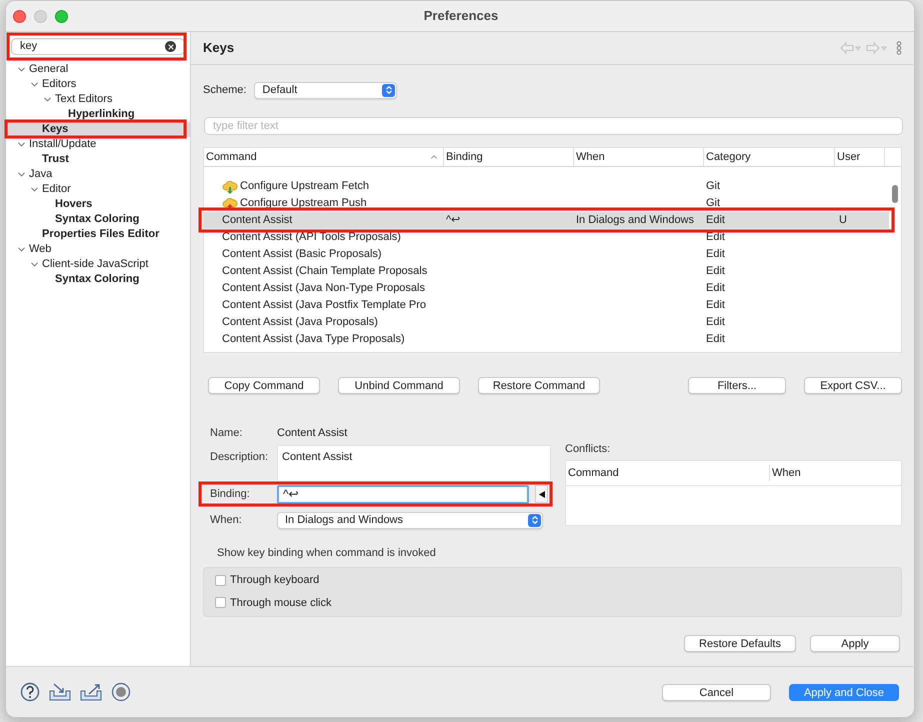  I want to click on scheme-dropdown: Default, so click(326, 90).